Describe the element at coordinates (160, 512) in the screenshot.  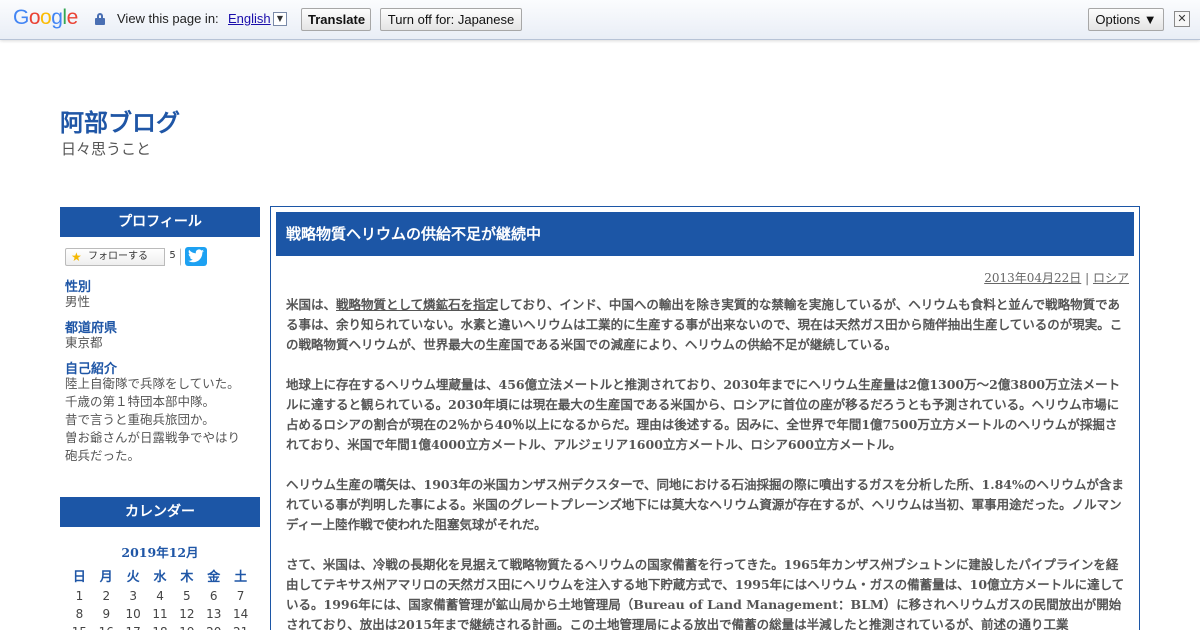
I see `calendar-heading: カレンダー` at that location.